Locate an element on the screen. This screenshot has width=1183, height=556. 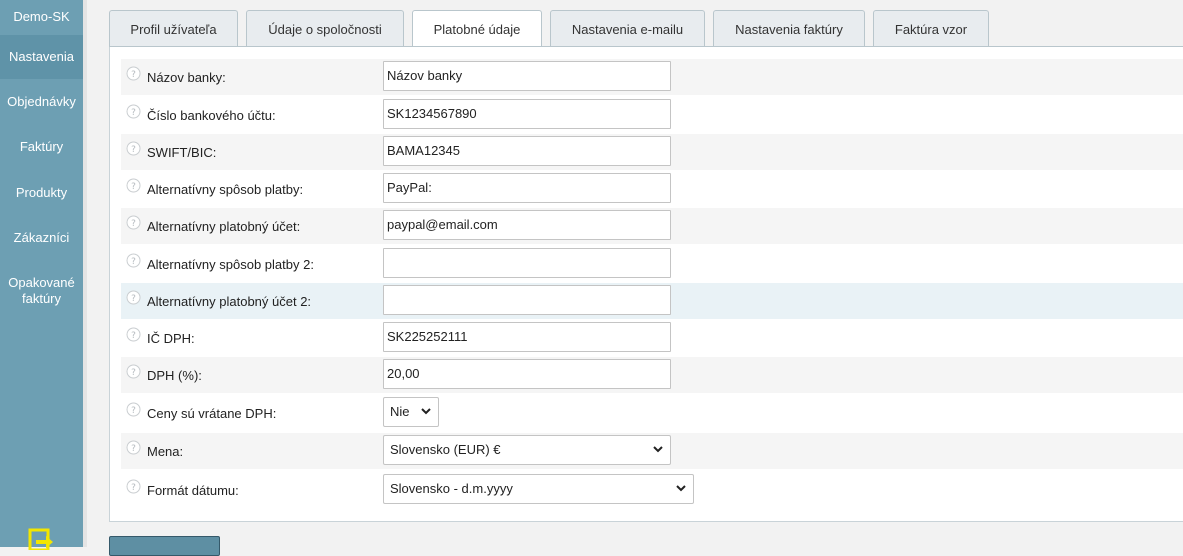
swift-label: SWIFT/BIC: is located at coordinates (182, 152).